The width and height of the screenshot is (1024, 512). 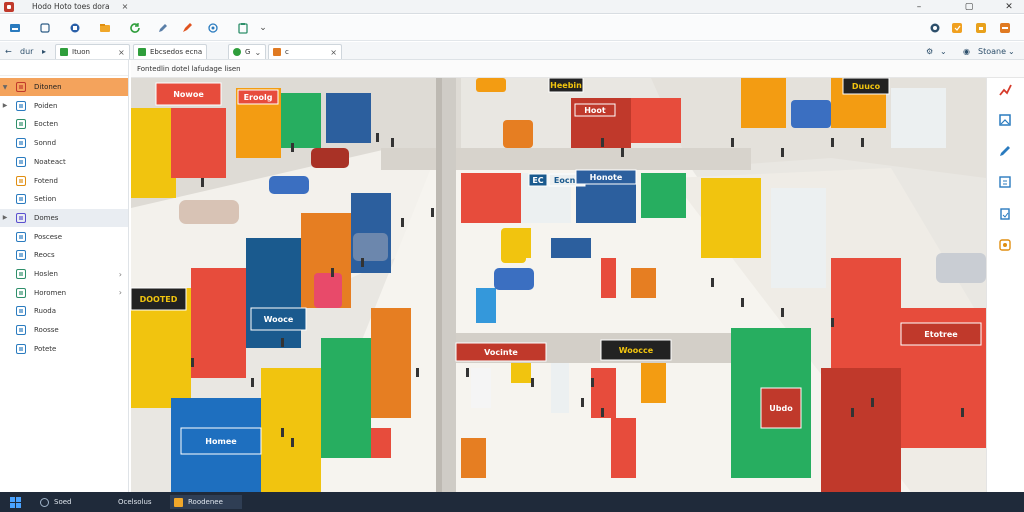 I want to click on sidebar-item-label: Ruoda, so click(x=45, y=311).